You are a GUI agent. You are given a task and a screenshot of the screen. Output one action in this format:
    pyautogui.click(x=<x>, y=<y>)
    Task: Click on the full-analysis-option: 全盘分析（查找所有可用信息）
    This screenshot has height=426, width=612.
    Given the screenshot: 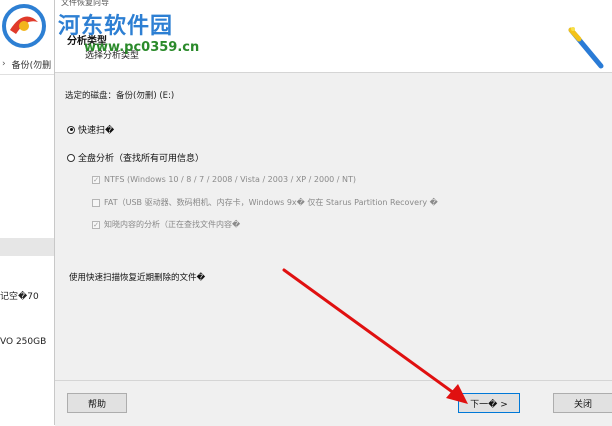 What is the action you would take?
    pyautogui.click(x=135, y=157)
    